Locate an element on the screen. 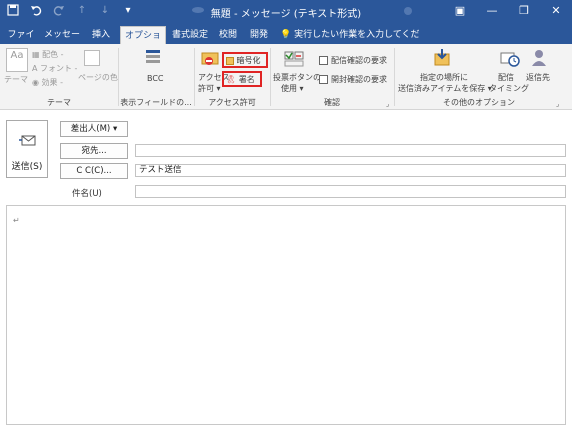 This screenshot has width=572, height=431. tab-review: 校閲 is located at coordinates (228, 35).